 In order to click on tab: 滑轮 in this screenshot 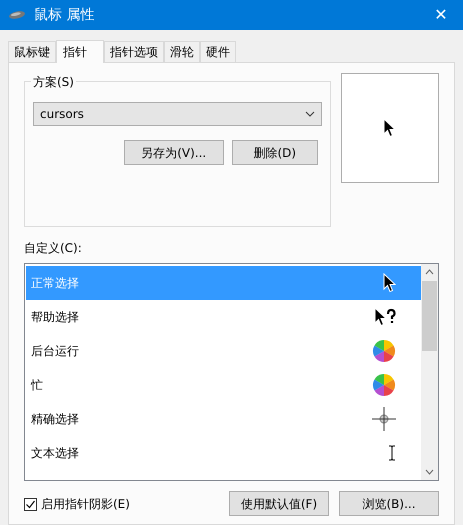, I will do `click(182, 51)`.